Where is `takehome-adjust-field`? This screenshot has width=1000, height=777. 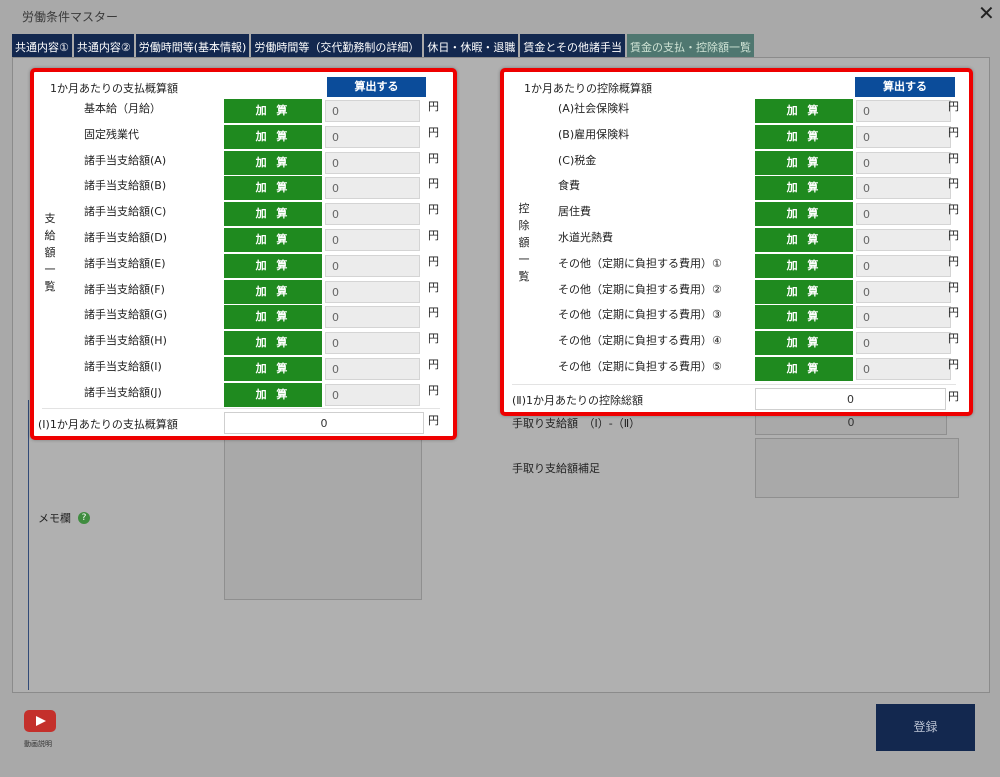
takehome-adjust-field is located at coordinates (857, 468).